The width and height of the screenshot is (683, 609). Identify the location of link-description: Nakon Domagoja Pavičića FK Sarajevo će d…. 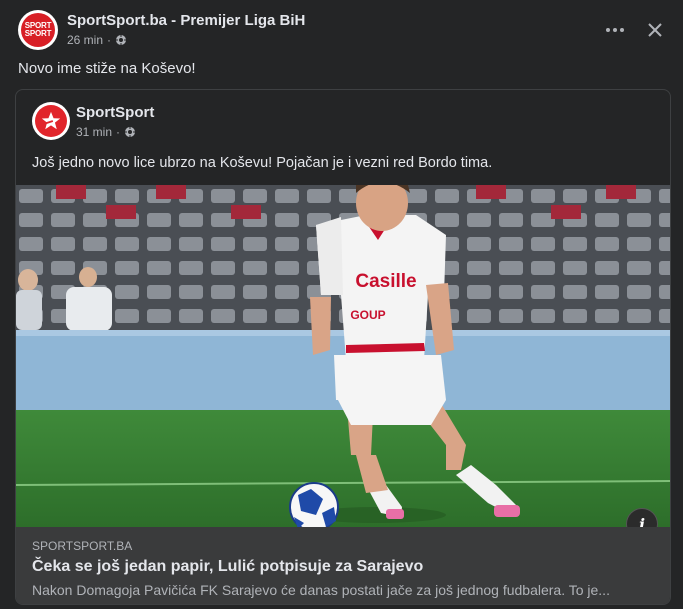
(321, 590).